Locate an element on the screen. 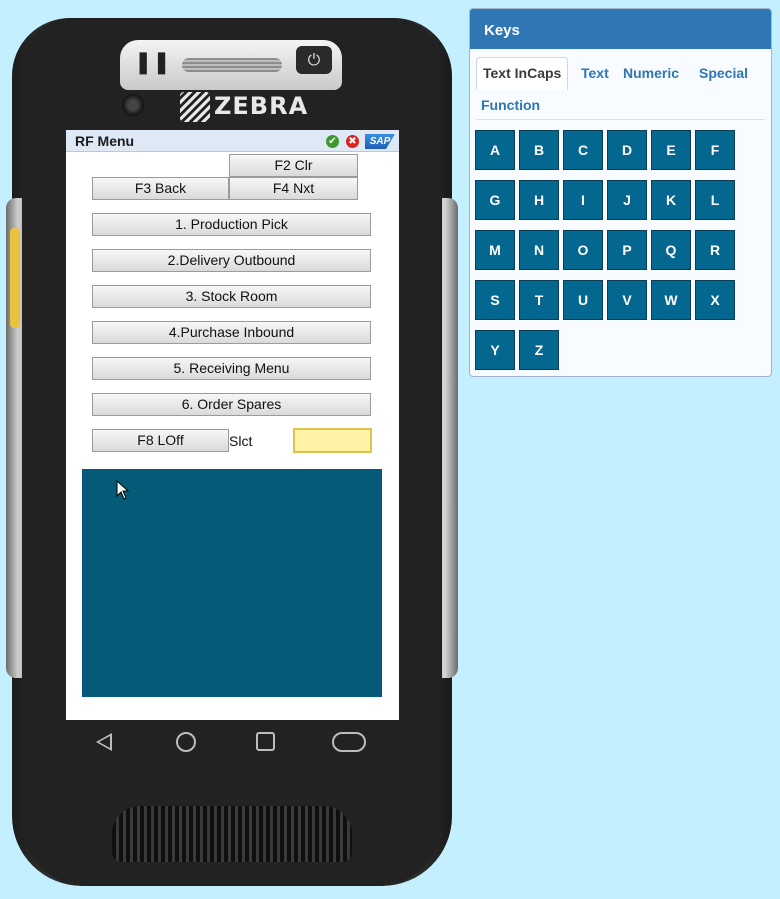 The height and width of the screenshot is (899, 780). key-t: T is located at coordinates (539, 300).